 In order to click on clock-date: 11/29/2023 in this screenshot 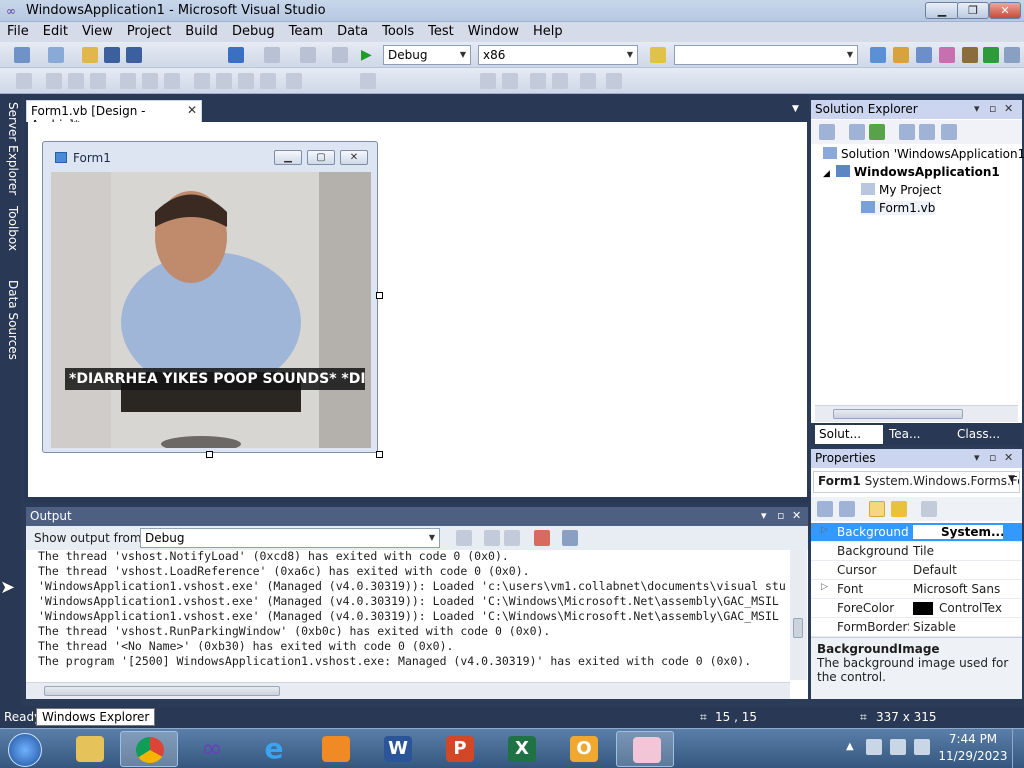, I will do `click(973, 756)`.